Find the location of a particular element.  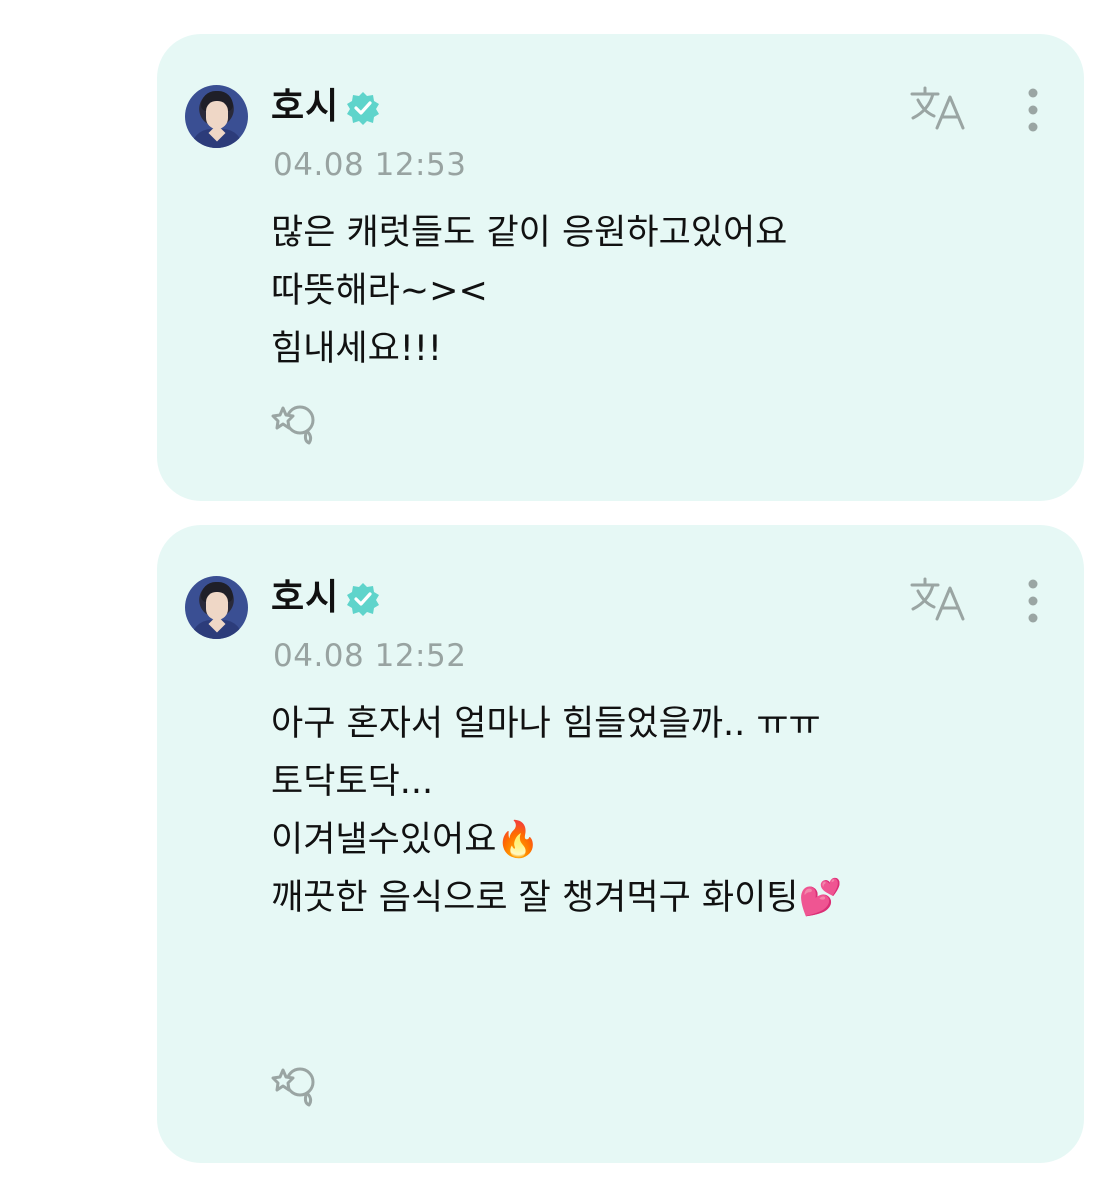

post-text-line: 따뜻해라~>< is located at coordinates (379, 291).